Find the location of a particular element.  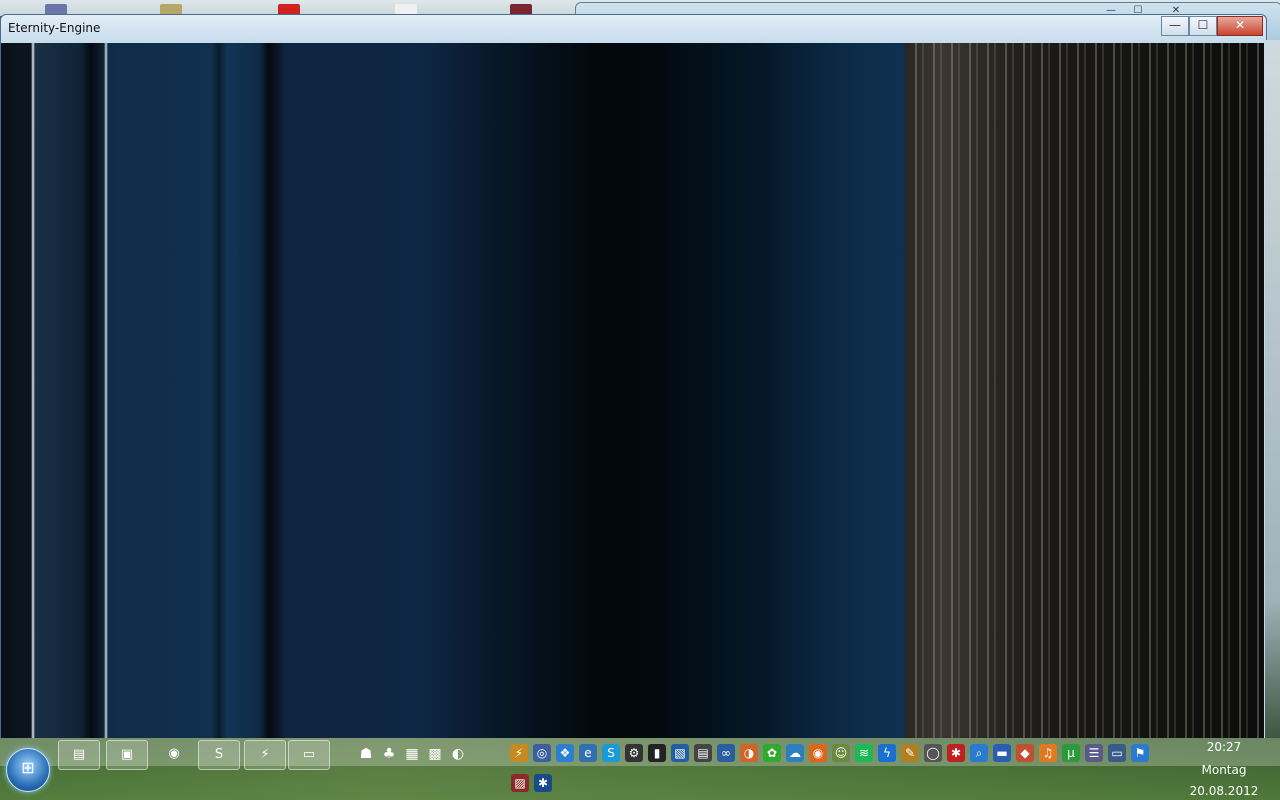

gps-icon: ▤ is located at coordinates (703, 753).